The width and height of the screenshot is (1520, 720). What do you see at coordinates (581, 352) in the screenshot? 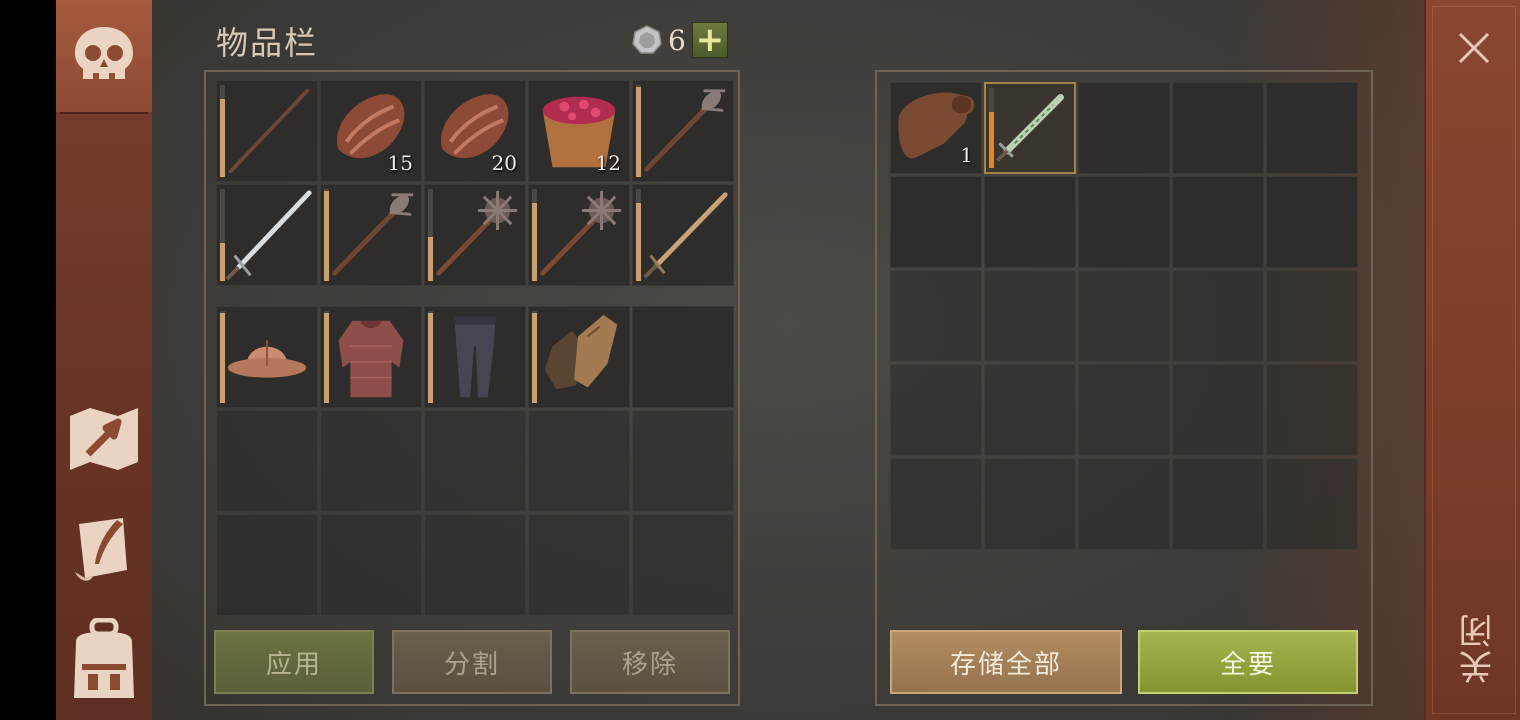
I see `leather-gloves-icon` at bounding box center [581, 352].